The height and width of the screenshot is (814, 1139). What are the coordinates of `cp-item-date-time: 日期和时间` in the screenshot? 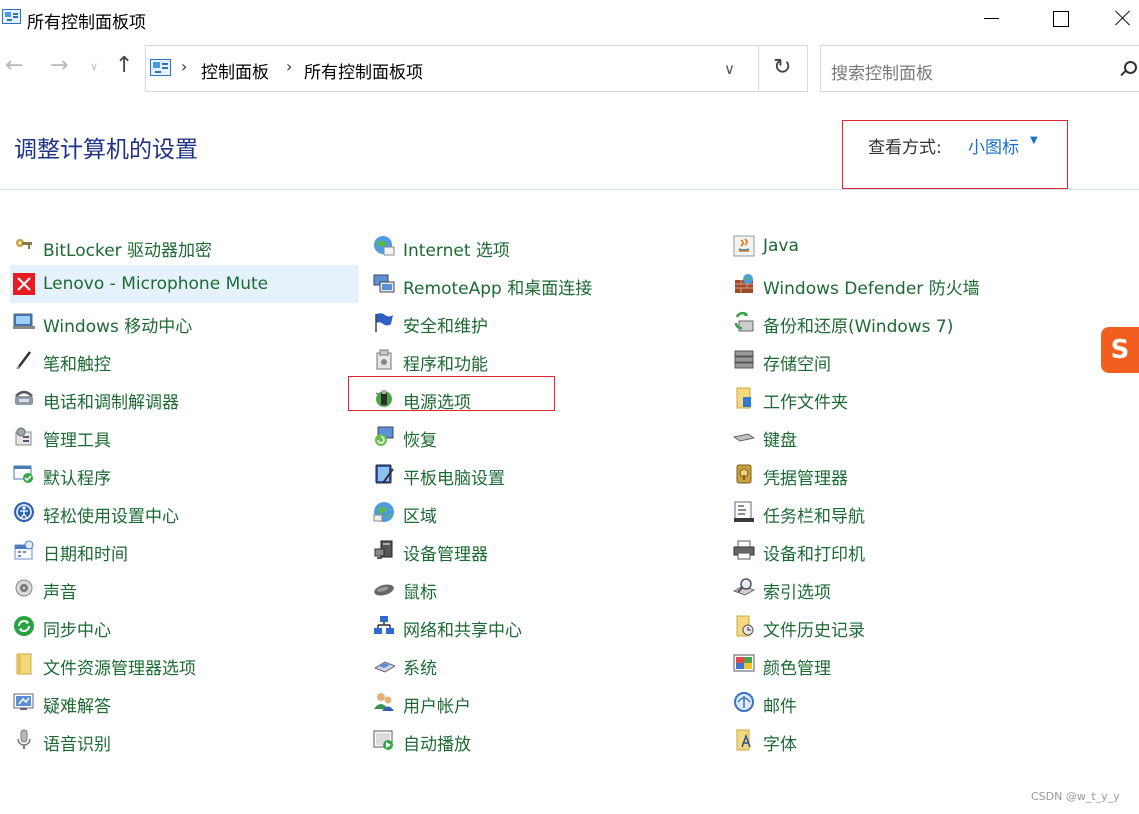 It's located at (182, 550).